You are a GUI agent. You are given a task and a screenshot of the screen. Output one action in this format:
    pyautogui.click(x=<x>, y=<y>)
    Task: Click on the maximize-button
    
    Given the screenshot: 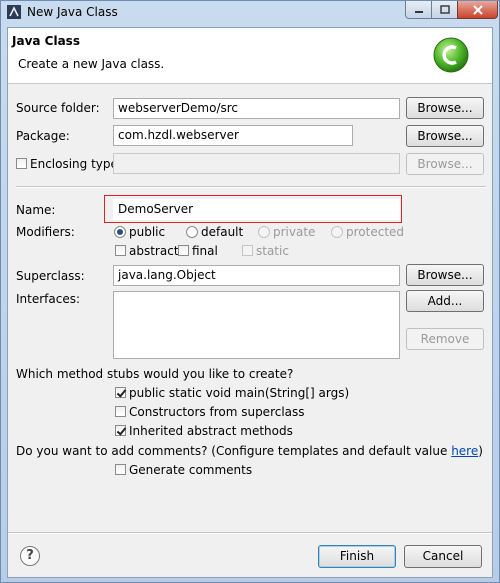 What is the action you would take?
    pyautogui.click(x=444, y=10)
    